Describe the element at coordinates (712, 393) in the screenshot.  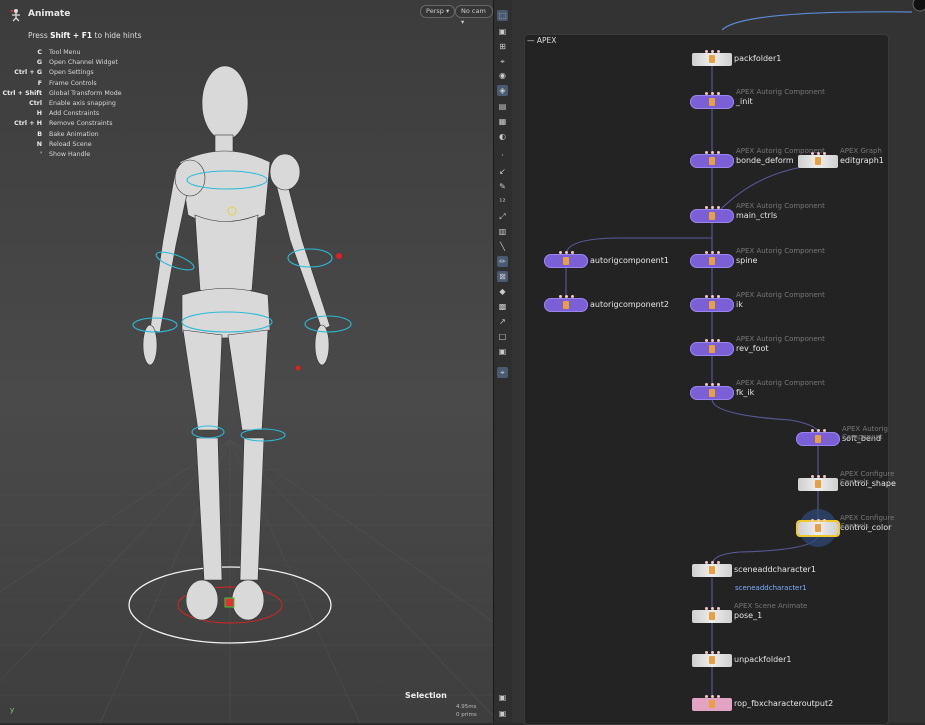
I see `node-fk-ik` at that location.